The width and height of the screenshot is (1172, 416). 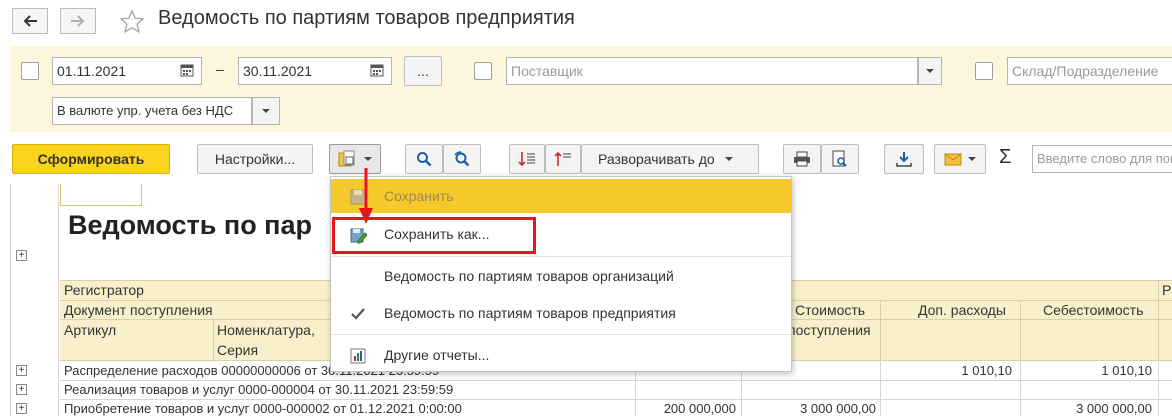 What do you see at coordinates (561, 313) in the screenshot?
I see `menu-item-enterprise-report: Ведомость по партиям товаров предприятия` at bounding box center [561, 313].